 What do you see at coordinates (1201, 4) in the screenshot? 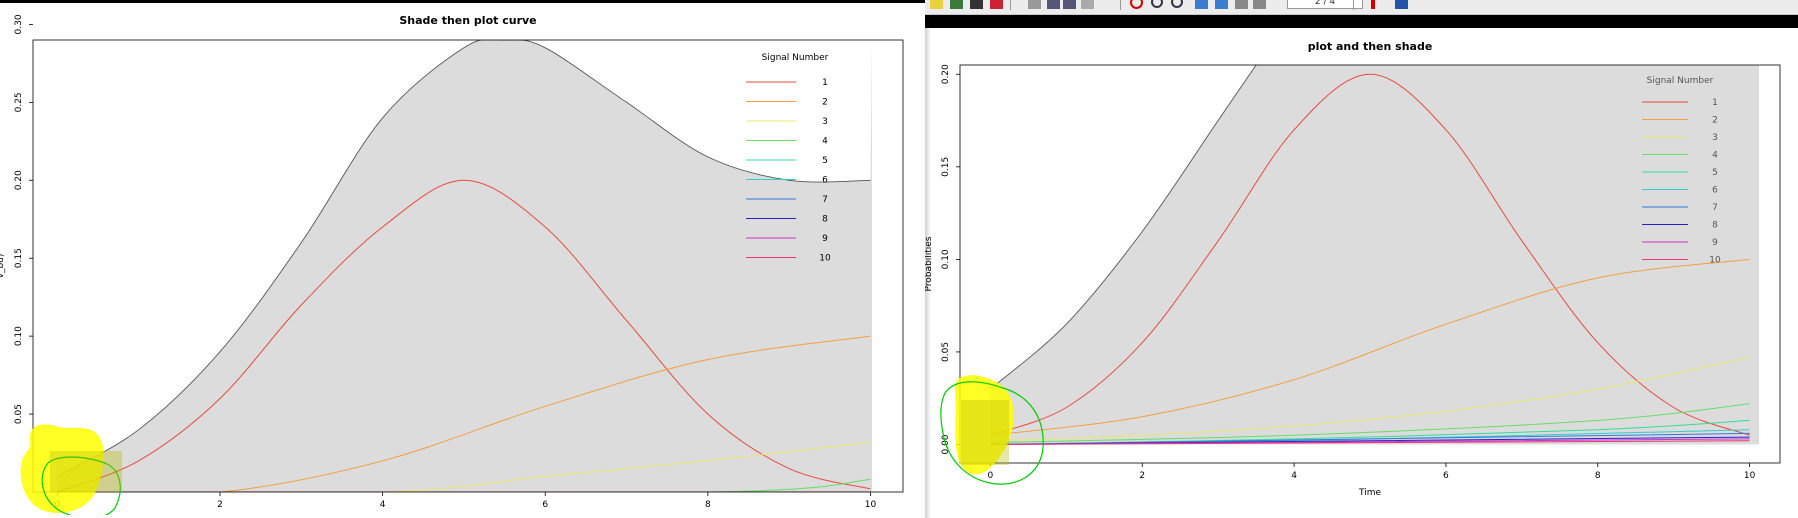
I see `back-icon` at bounding box center [1201, 4].